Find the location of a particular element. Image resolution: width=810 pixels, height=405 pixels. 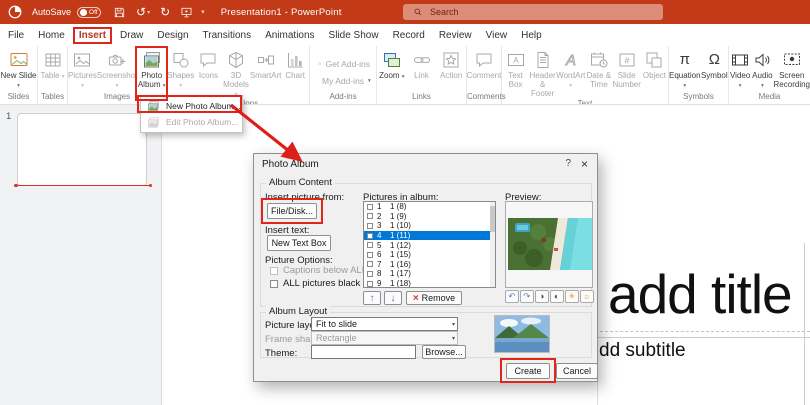

video-button: Video ▾ is located at coordinates (740, 69).